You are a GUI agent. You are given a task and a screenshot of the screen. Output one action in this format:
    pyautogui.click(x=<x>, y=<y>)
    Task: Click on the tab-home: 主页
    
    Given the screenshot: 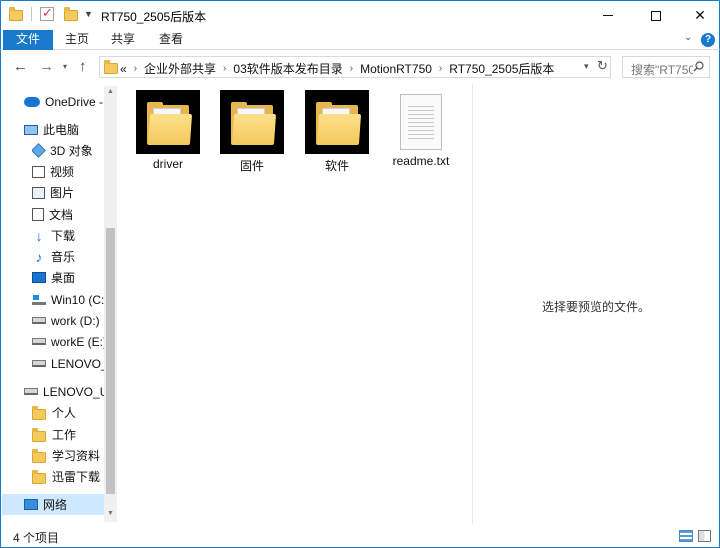 What is the action you would take?
    pyautogui.click(x=77, y=40)
    